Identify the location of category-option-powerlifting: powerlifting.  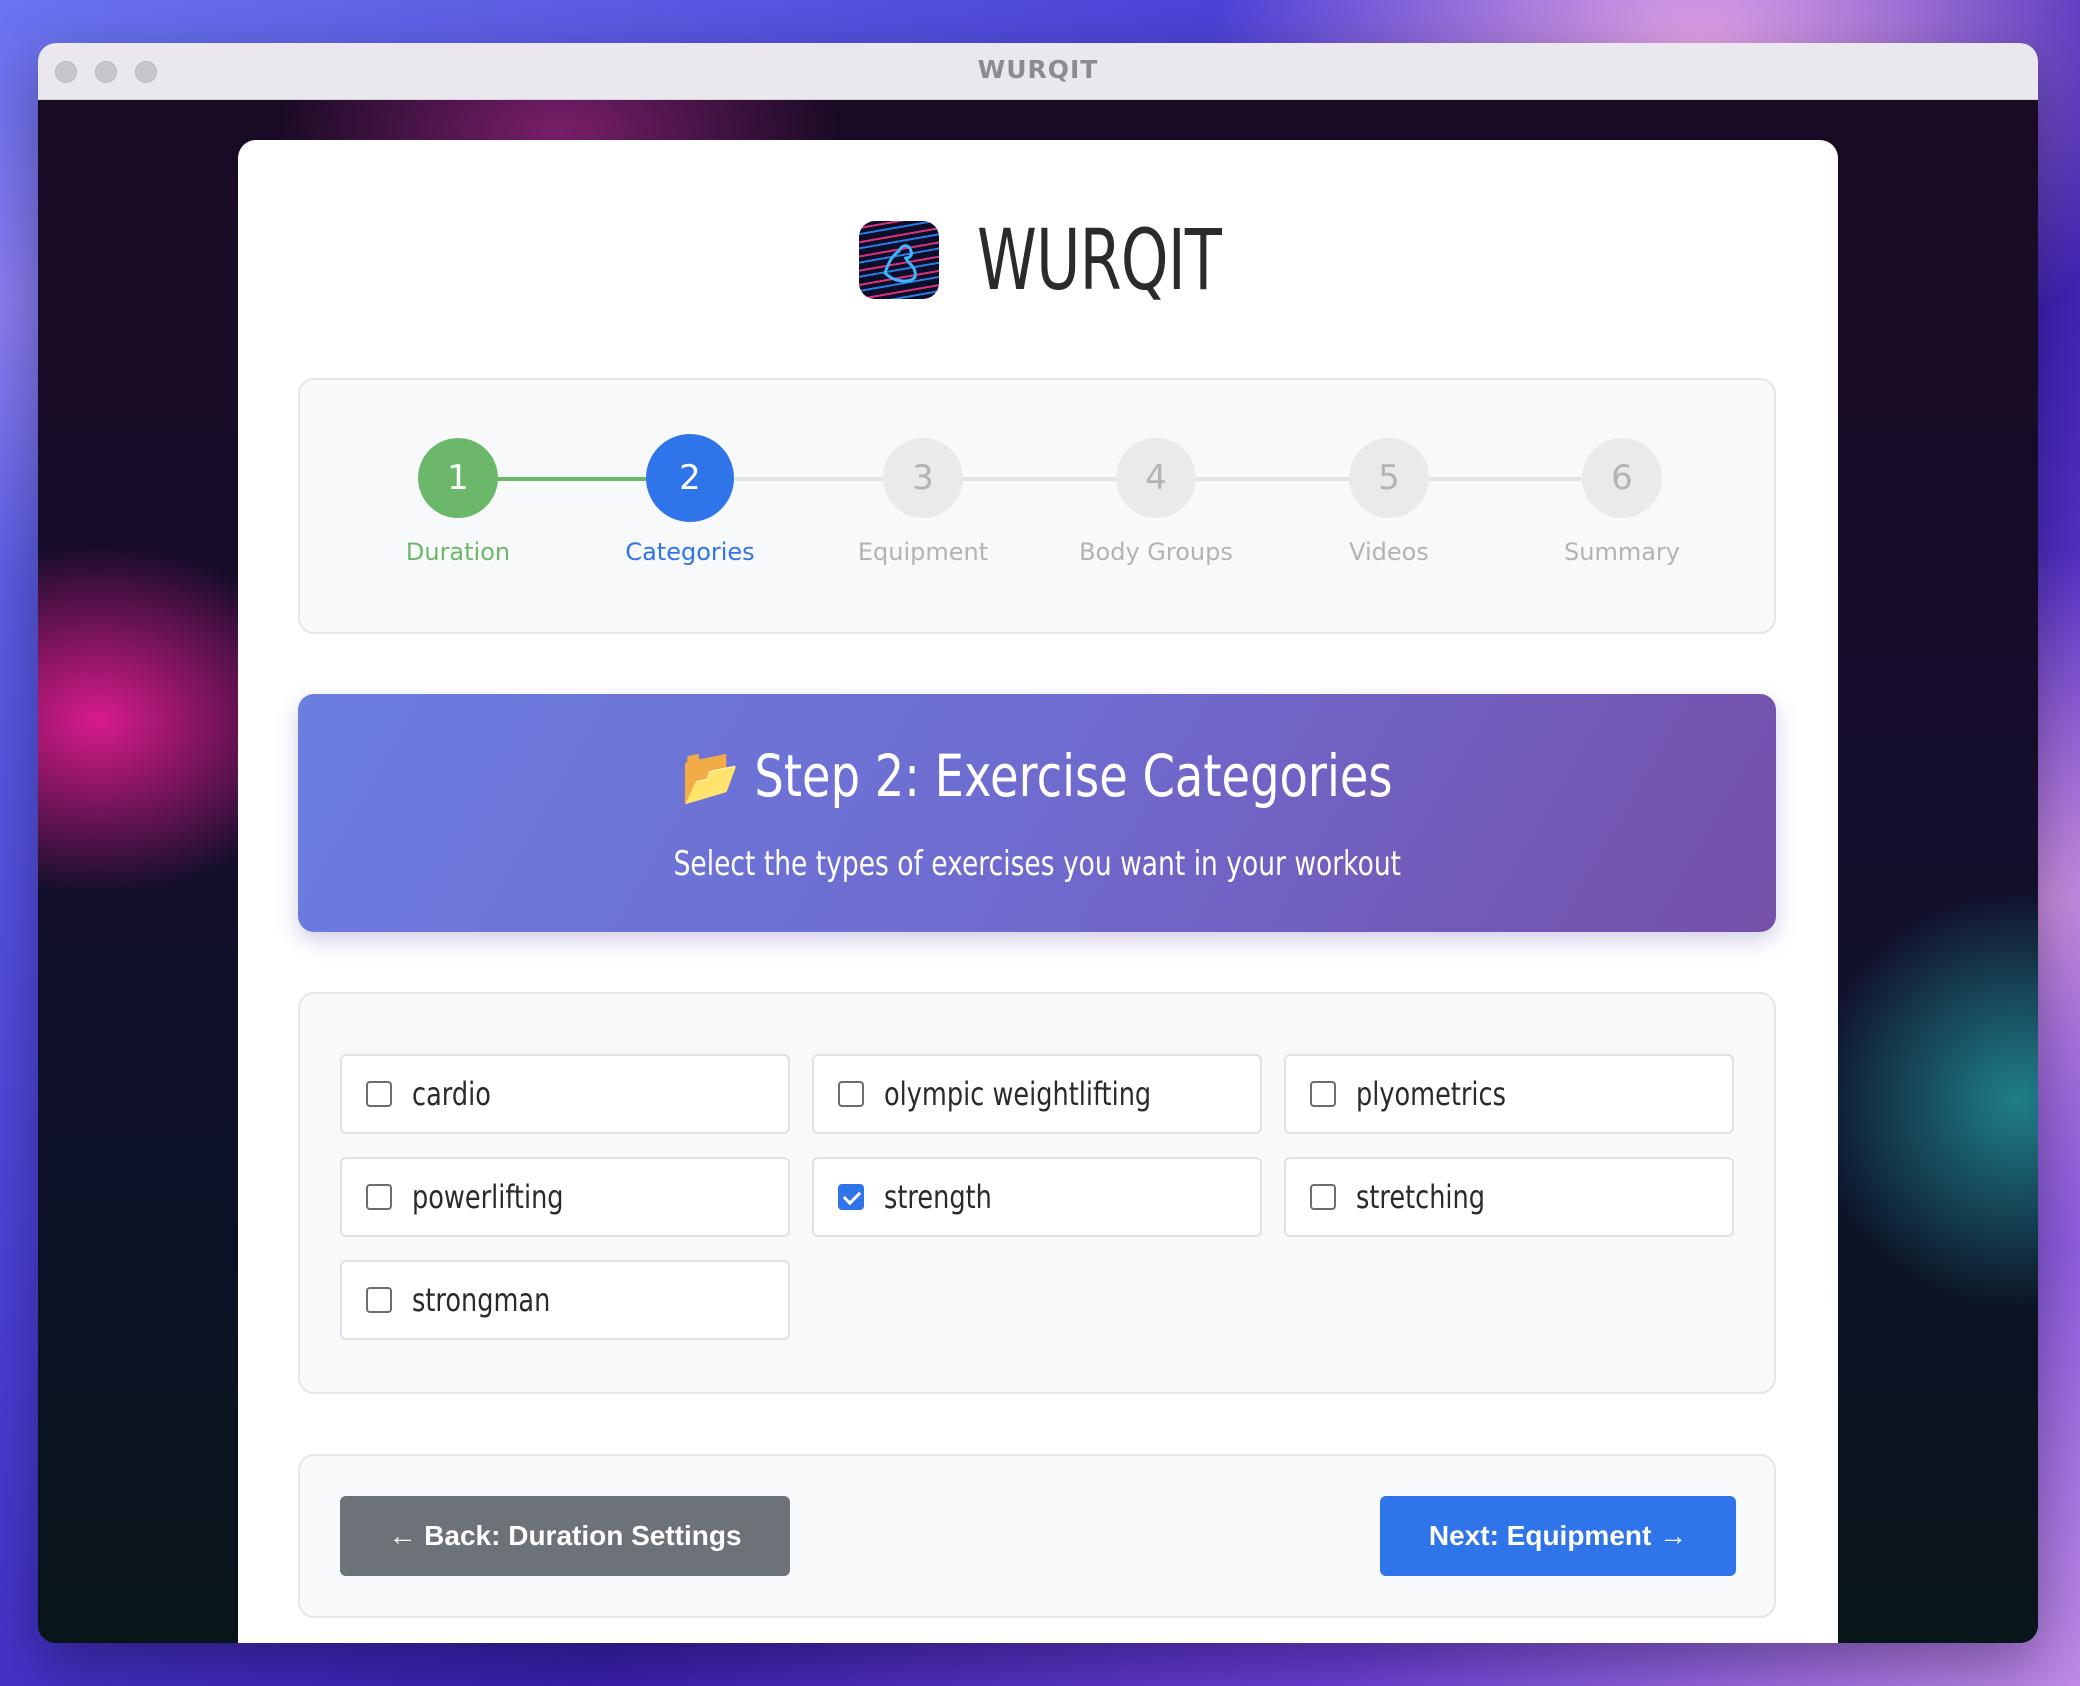
(565, 1197).